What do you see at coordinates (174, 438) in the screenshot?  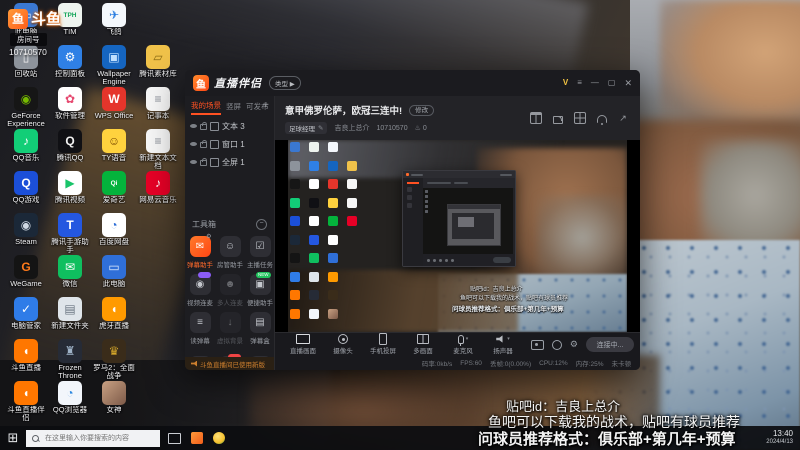 I see `task-view-button` at bounding box center [174, 438].